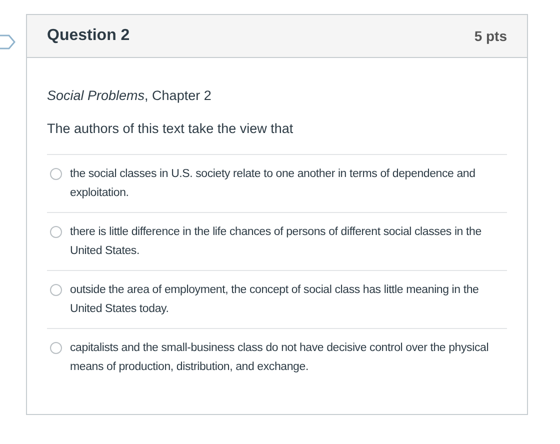 The width and height of the screenshot is (560, 444). I want to click on question-title: Question 2, so click(88, 36).